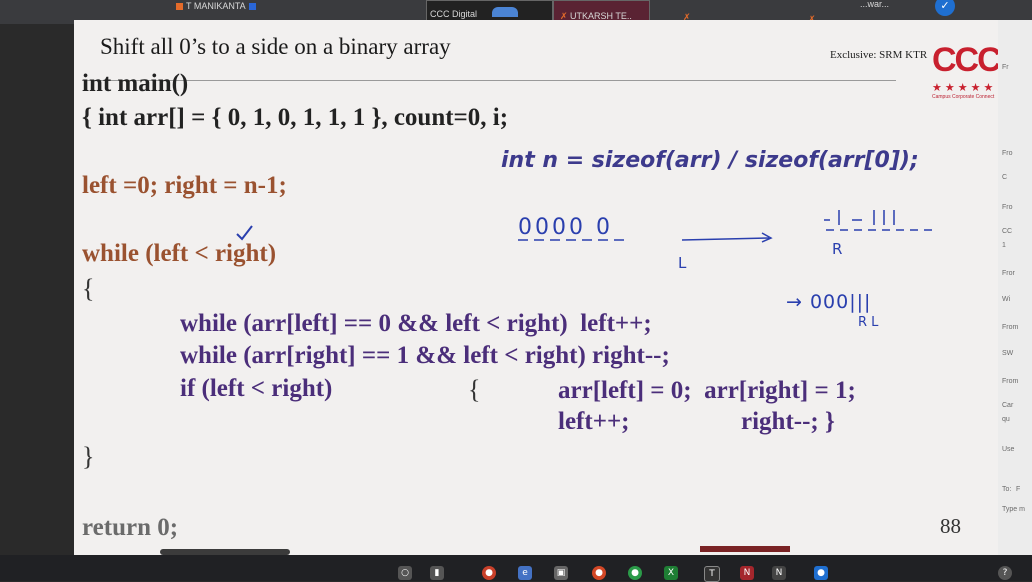  What do you see at coordinates (963, 97) in the screenshot?
I see `logo-subtitle: Campus Corporate Connect` at bounding box center [963, 97].